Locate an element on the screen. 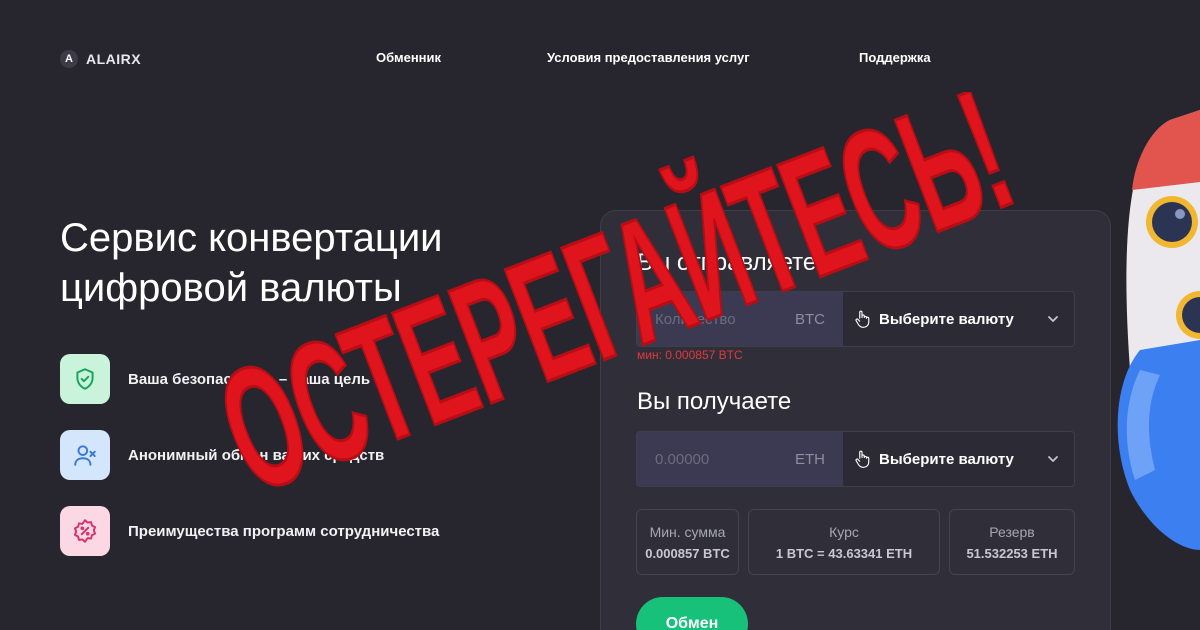 Image resolution: width=1200 pixels, height=630 pixels. stat-value: 0.000857 BTC is located at coordinates (687, 553).